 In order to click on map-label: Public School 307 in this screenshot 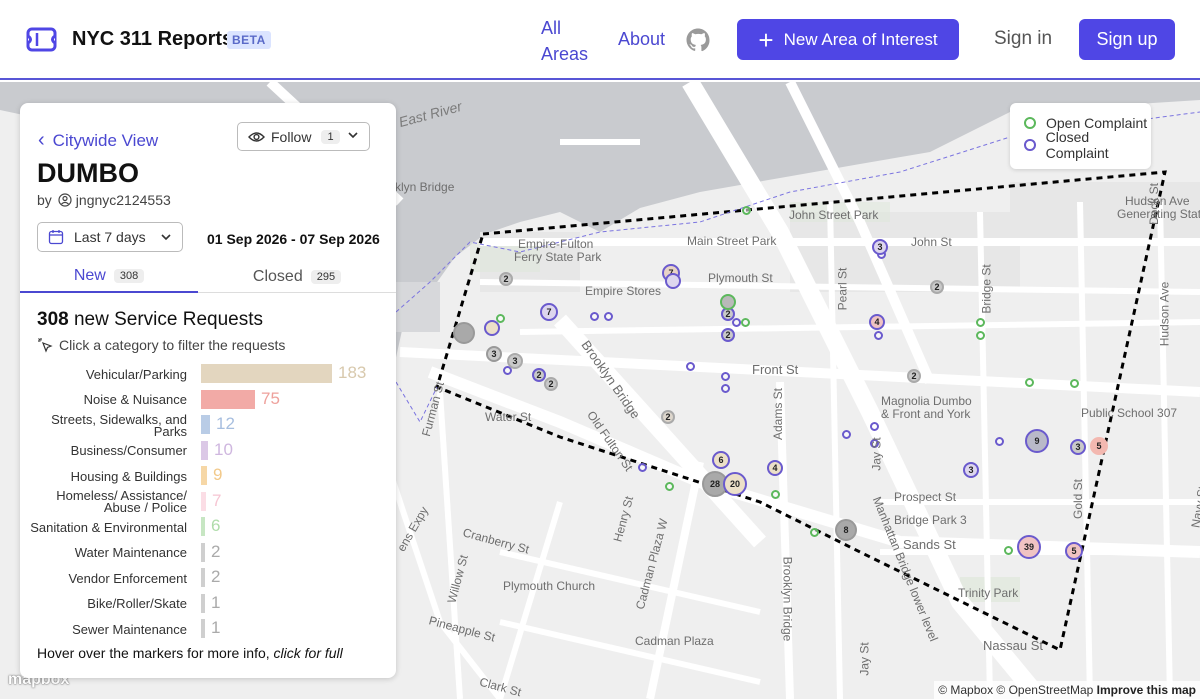, I will do `click(1129, 413)`.